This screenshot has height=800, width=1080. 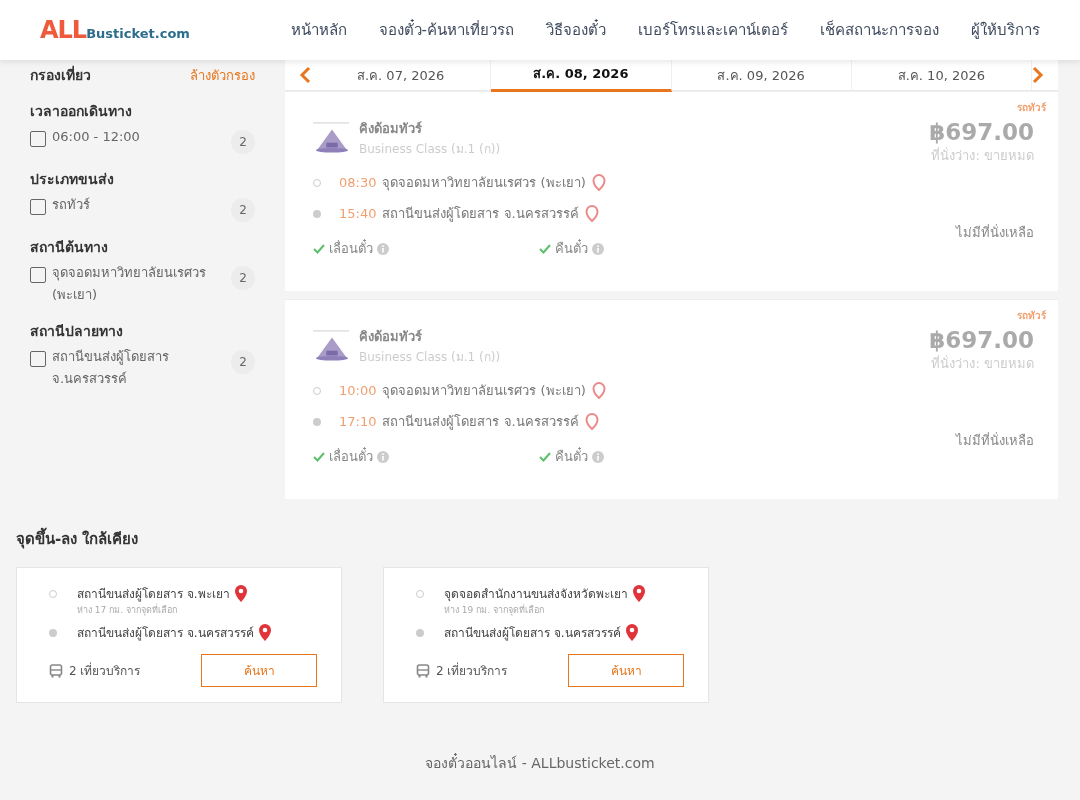 I want to click on arrival-time: 15:40, so click(x=358, y=213).